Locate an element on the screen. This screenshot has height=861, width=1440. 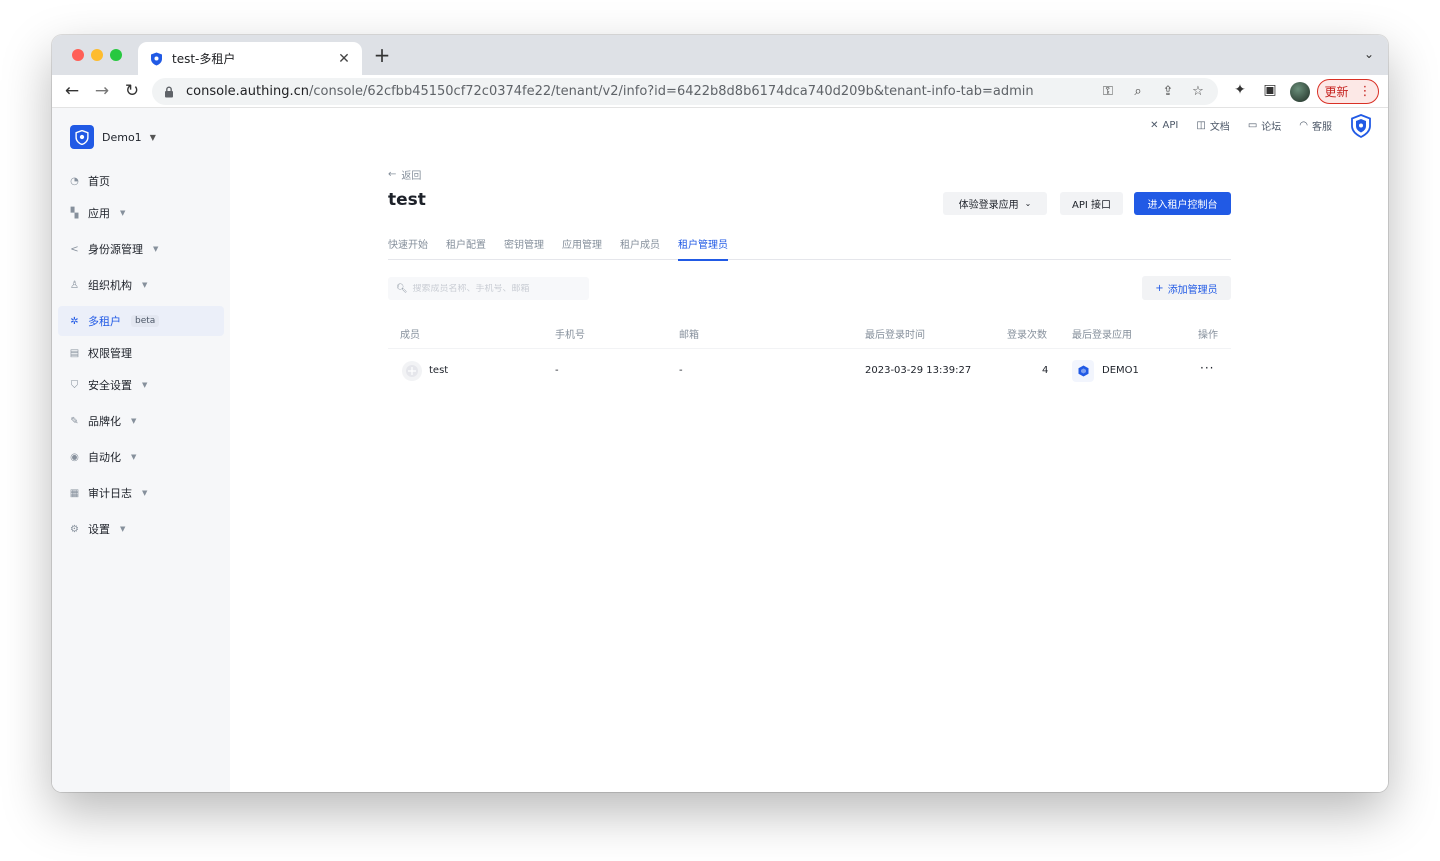
side-panel-icon: ▣ is located at coordinates (1270, 90).